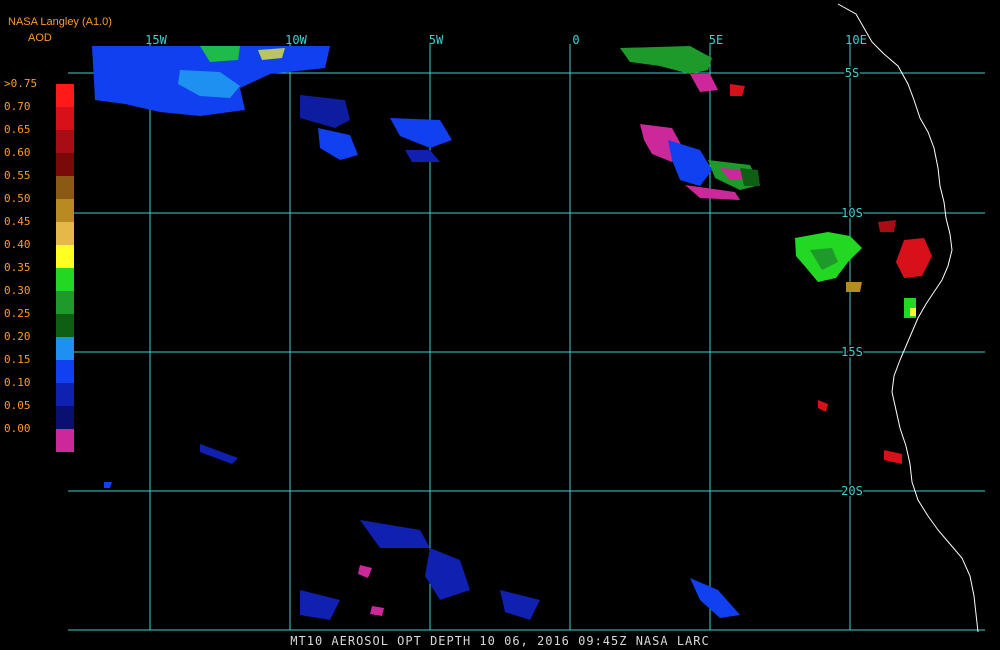 This screenshot has width=1000, height=650. Describe the element at coordinates (716, 40) in the screenshot. I see `longitude-label: 5E` at that location.